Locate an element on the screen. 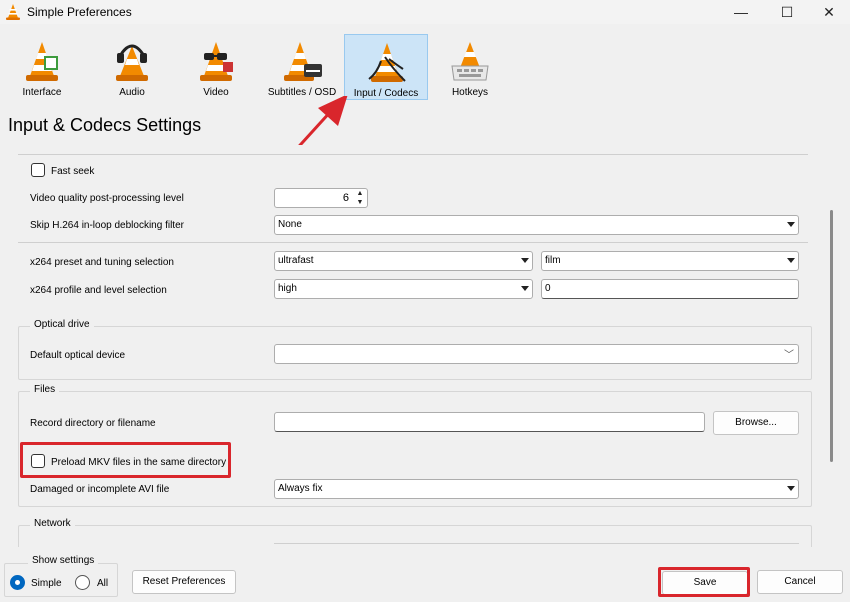 The height and width of the screenshot is (602, 850). show-settings-title: Show settings is located at coordinates (63, 560).